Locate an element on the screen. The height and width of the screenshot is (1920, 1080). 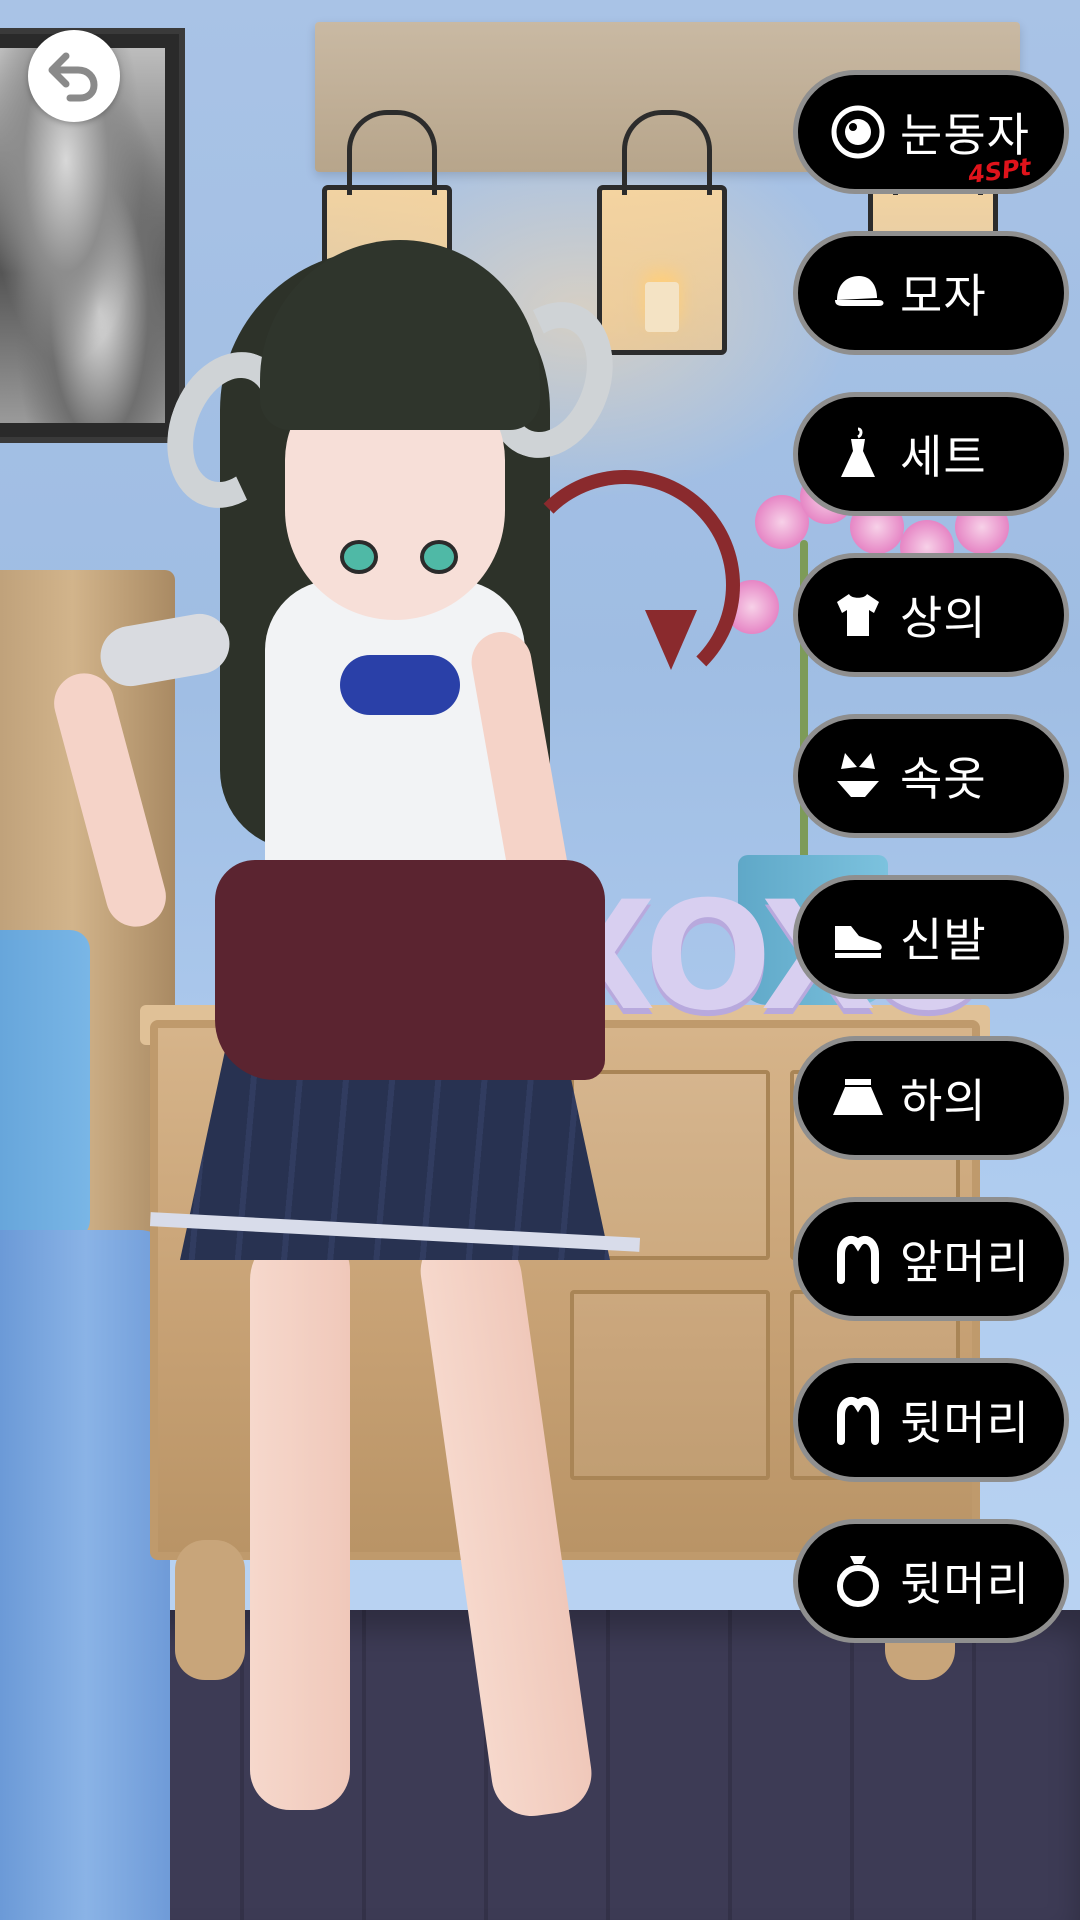
menu-label: 앞머리 is located at coordinates (965, 1262).